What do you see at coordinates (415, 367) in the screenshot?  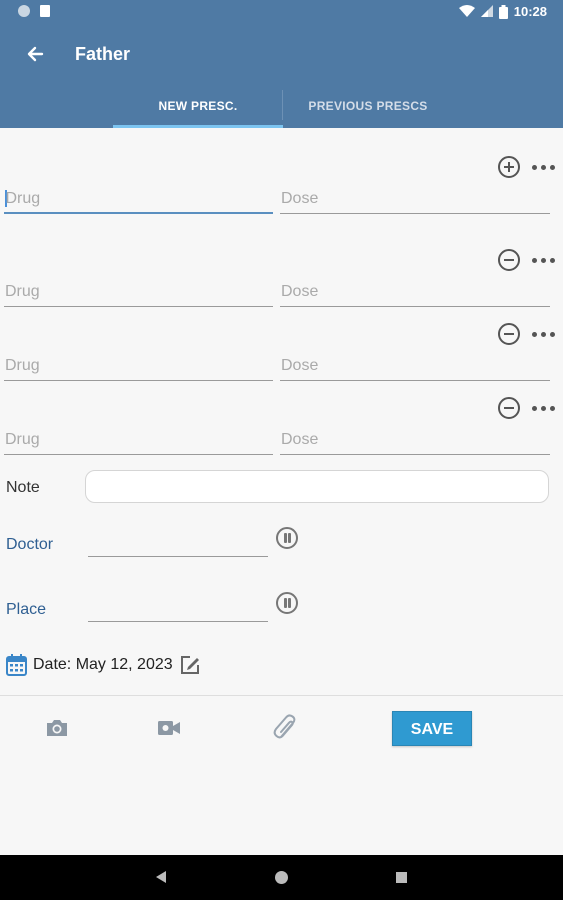 I see `dose-input-3: Dose` at bounding box center [415, 367].